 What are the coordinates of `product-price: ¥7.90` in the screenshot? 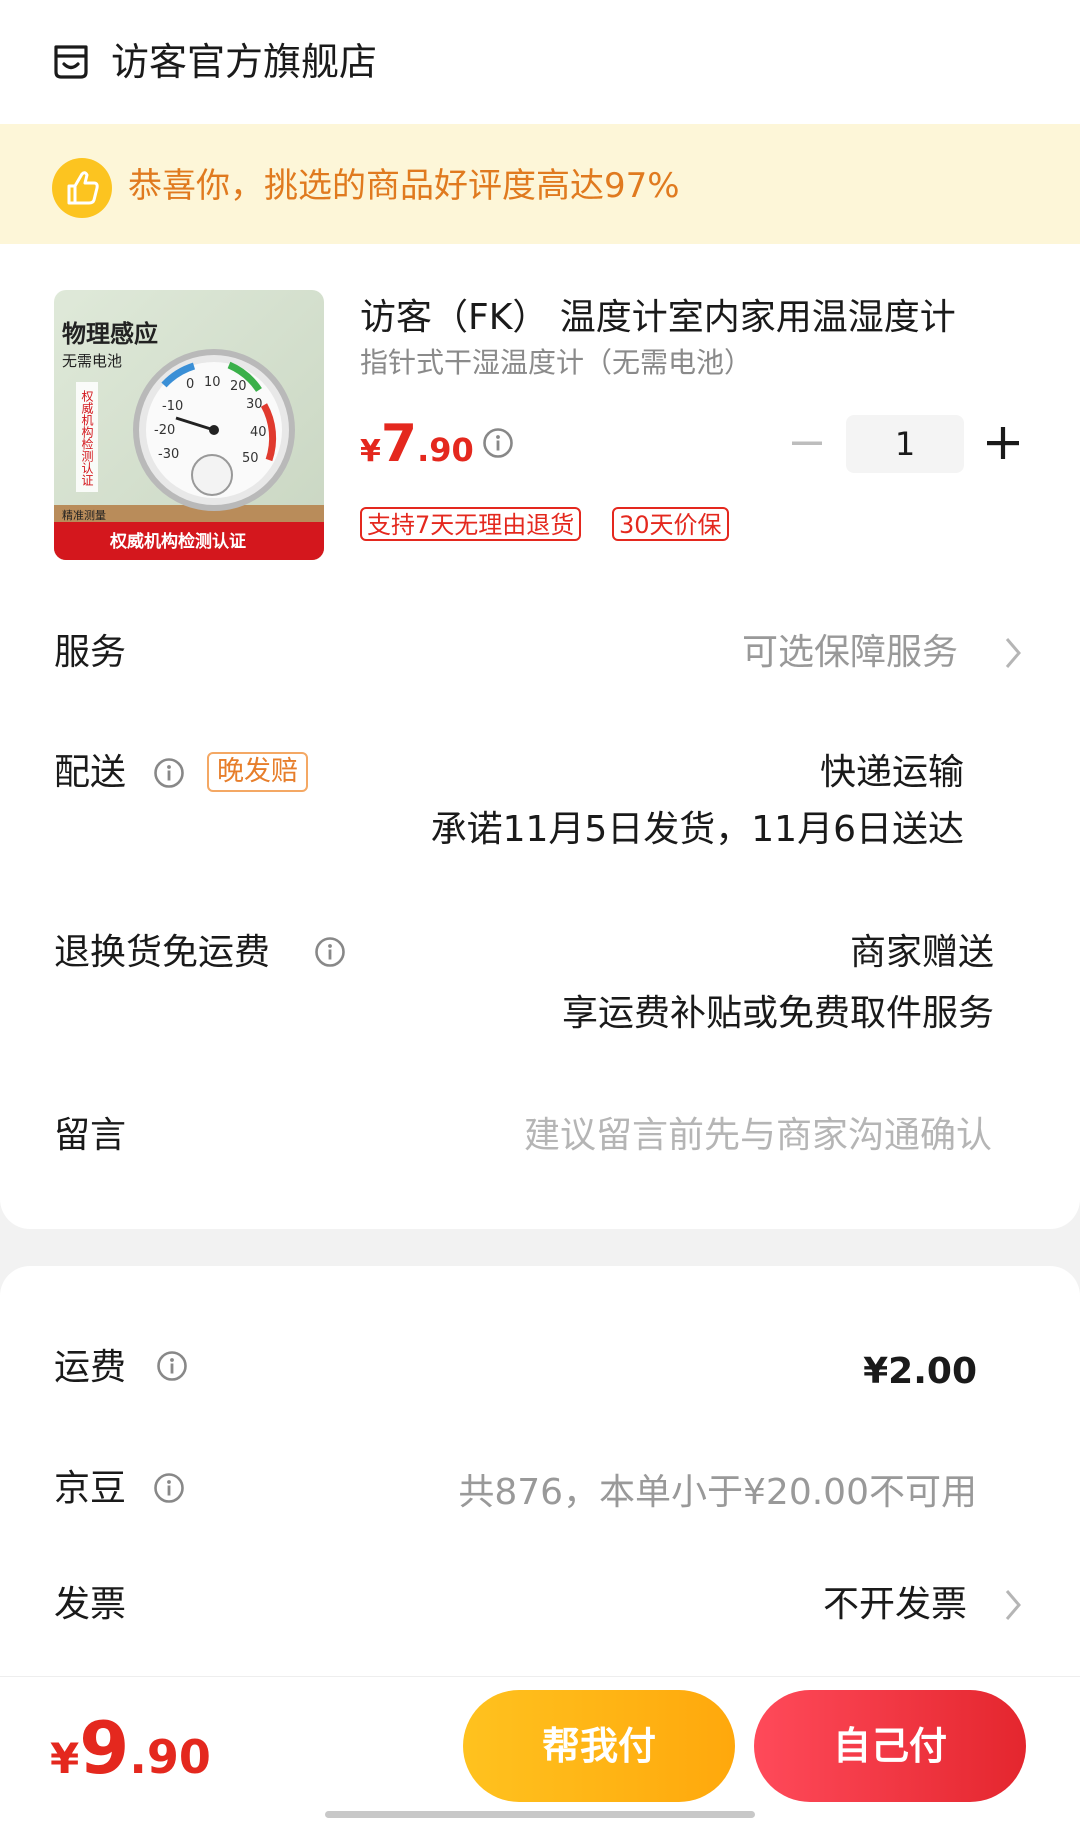 It's located at (417, 444).